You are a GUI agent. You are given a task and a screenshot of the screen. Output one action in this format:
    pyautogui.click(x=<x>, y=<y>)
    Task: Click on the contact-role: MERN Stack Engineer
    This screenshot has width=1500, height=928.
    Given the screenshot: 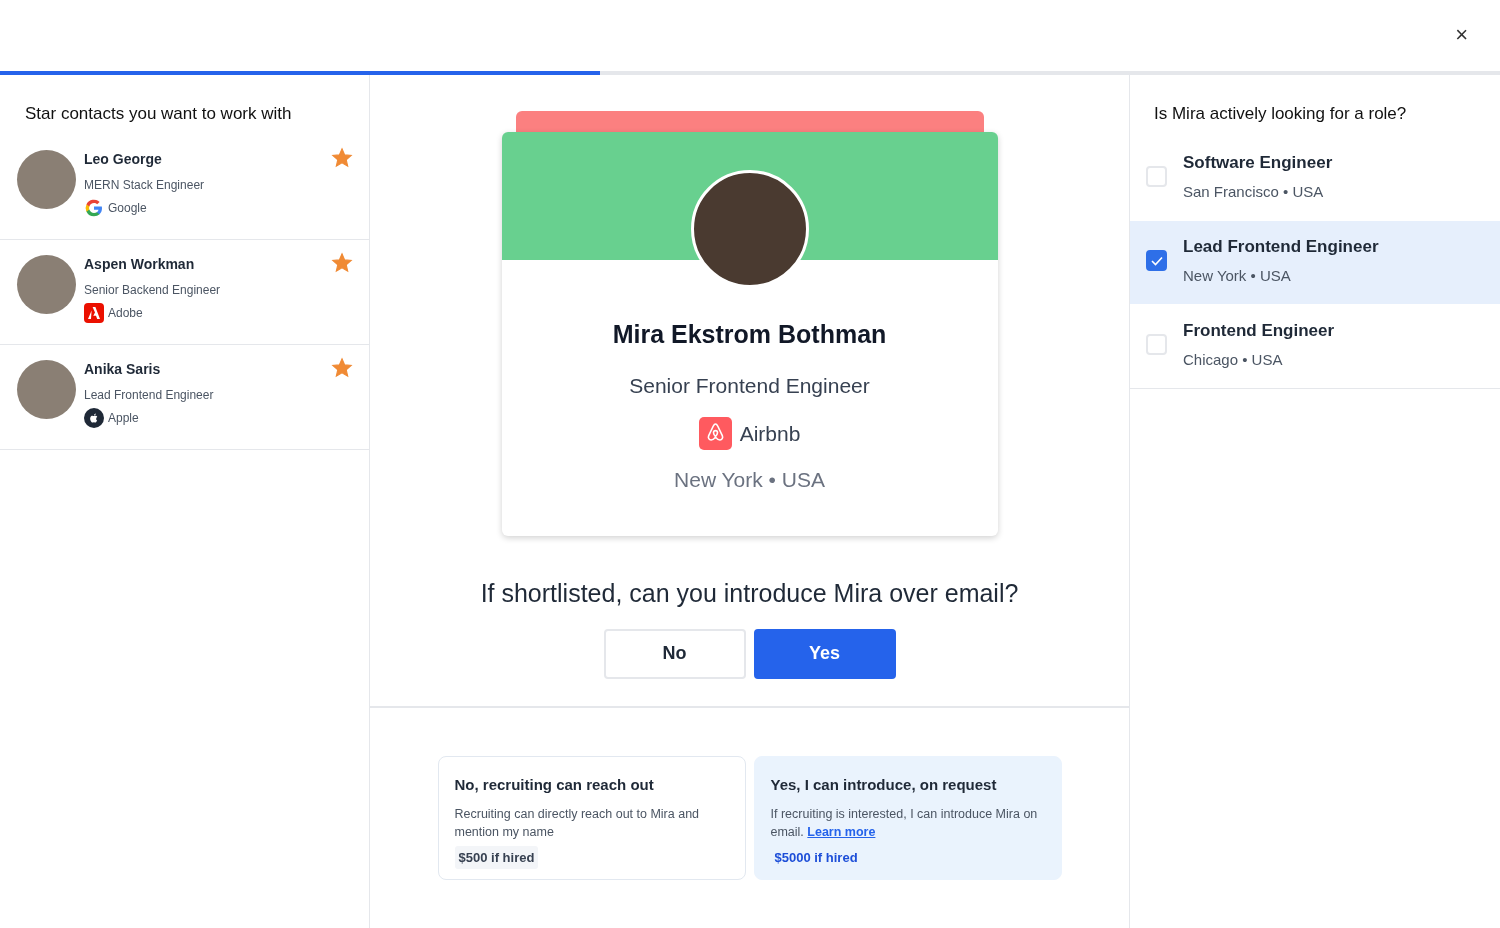 What is the action you would take?
    pyautogui.click(x=144, y=185)
    